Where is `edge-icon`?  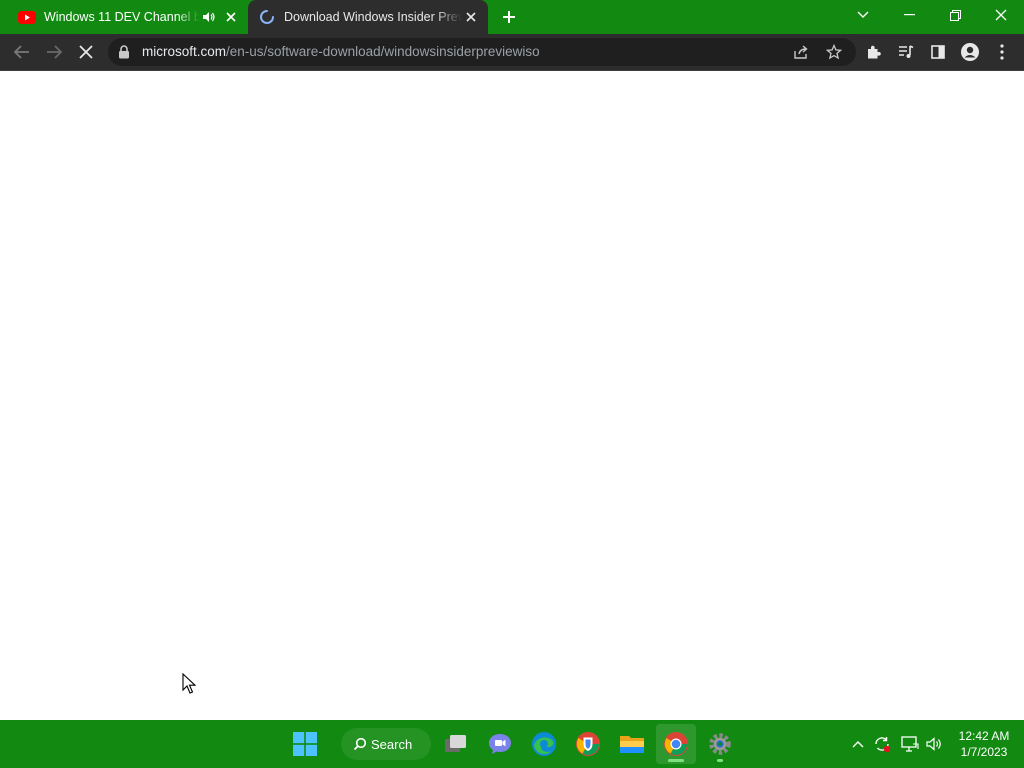
edge-icon is located at coordinates (544, 744).